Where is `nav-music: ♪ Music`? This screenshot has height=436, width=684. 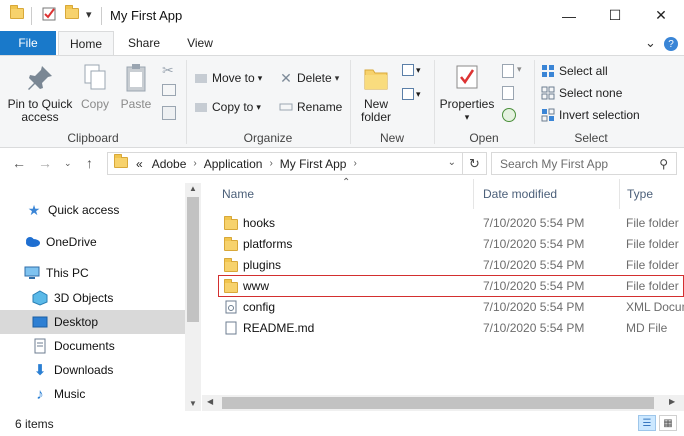 nav-music: ♪ Music is located at coordinates (92, 394).